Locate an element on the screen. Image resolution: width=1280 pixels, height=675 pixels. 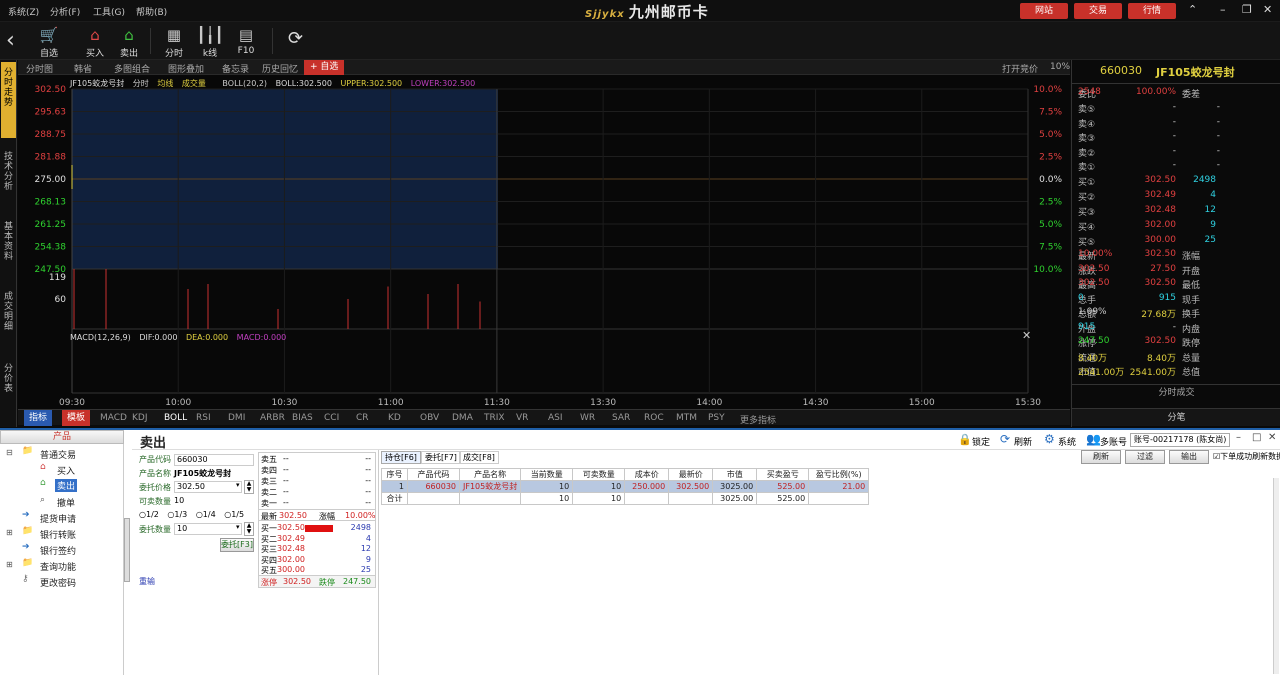
column-header: 盈亏比例(%) is located at coordinates (839, 474).